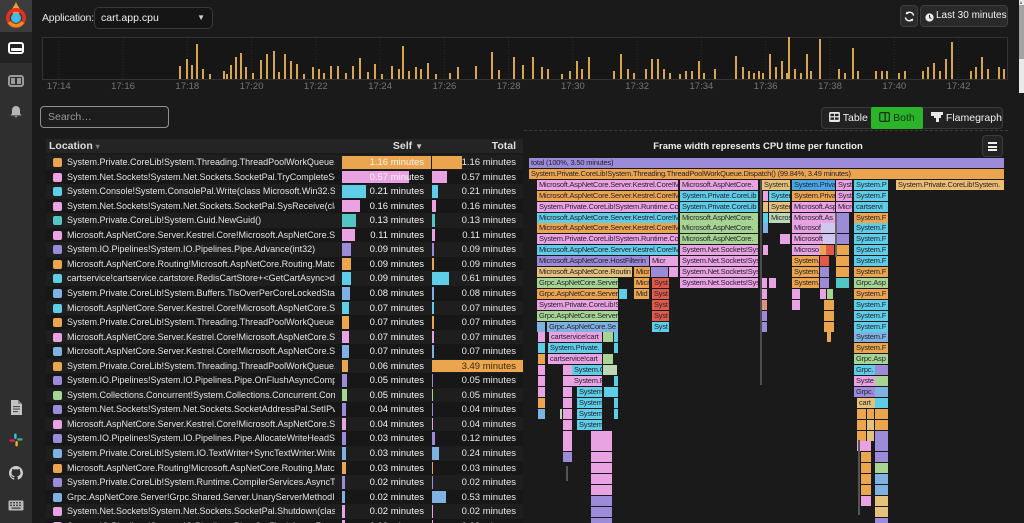  I want to click on svg-text: 17:26, so click(445, 86).